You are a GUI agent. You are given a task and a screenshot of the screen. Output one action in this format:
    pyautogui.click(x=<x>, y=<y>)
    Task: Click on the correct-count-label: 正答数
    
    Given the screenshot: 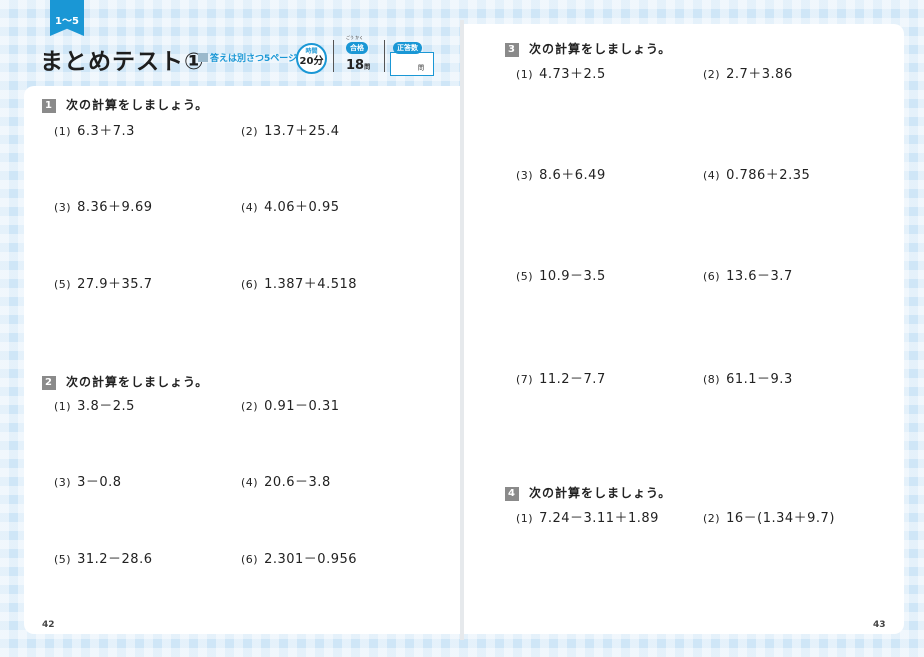 What is the action you would take?
    pyautogui.click(x=407, y=48)
    